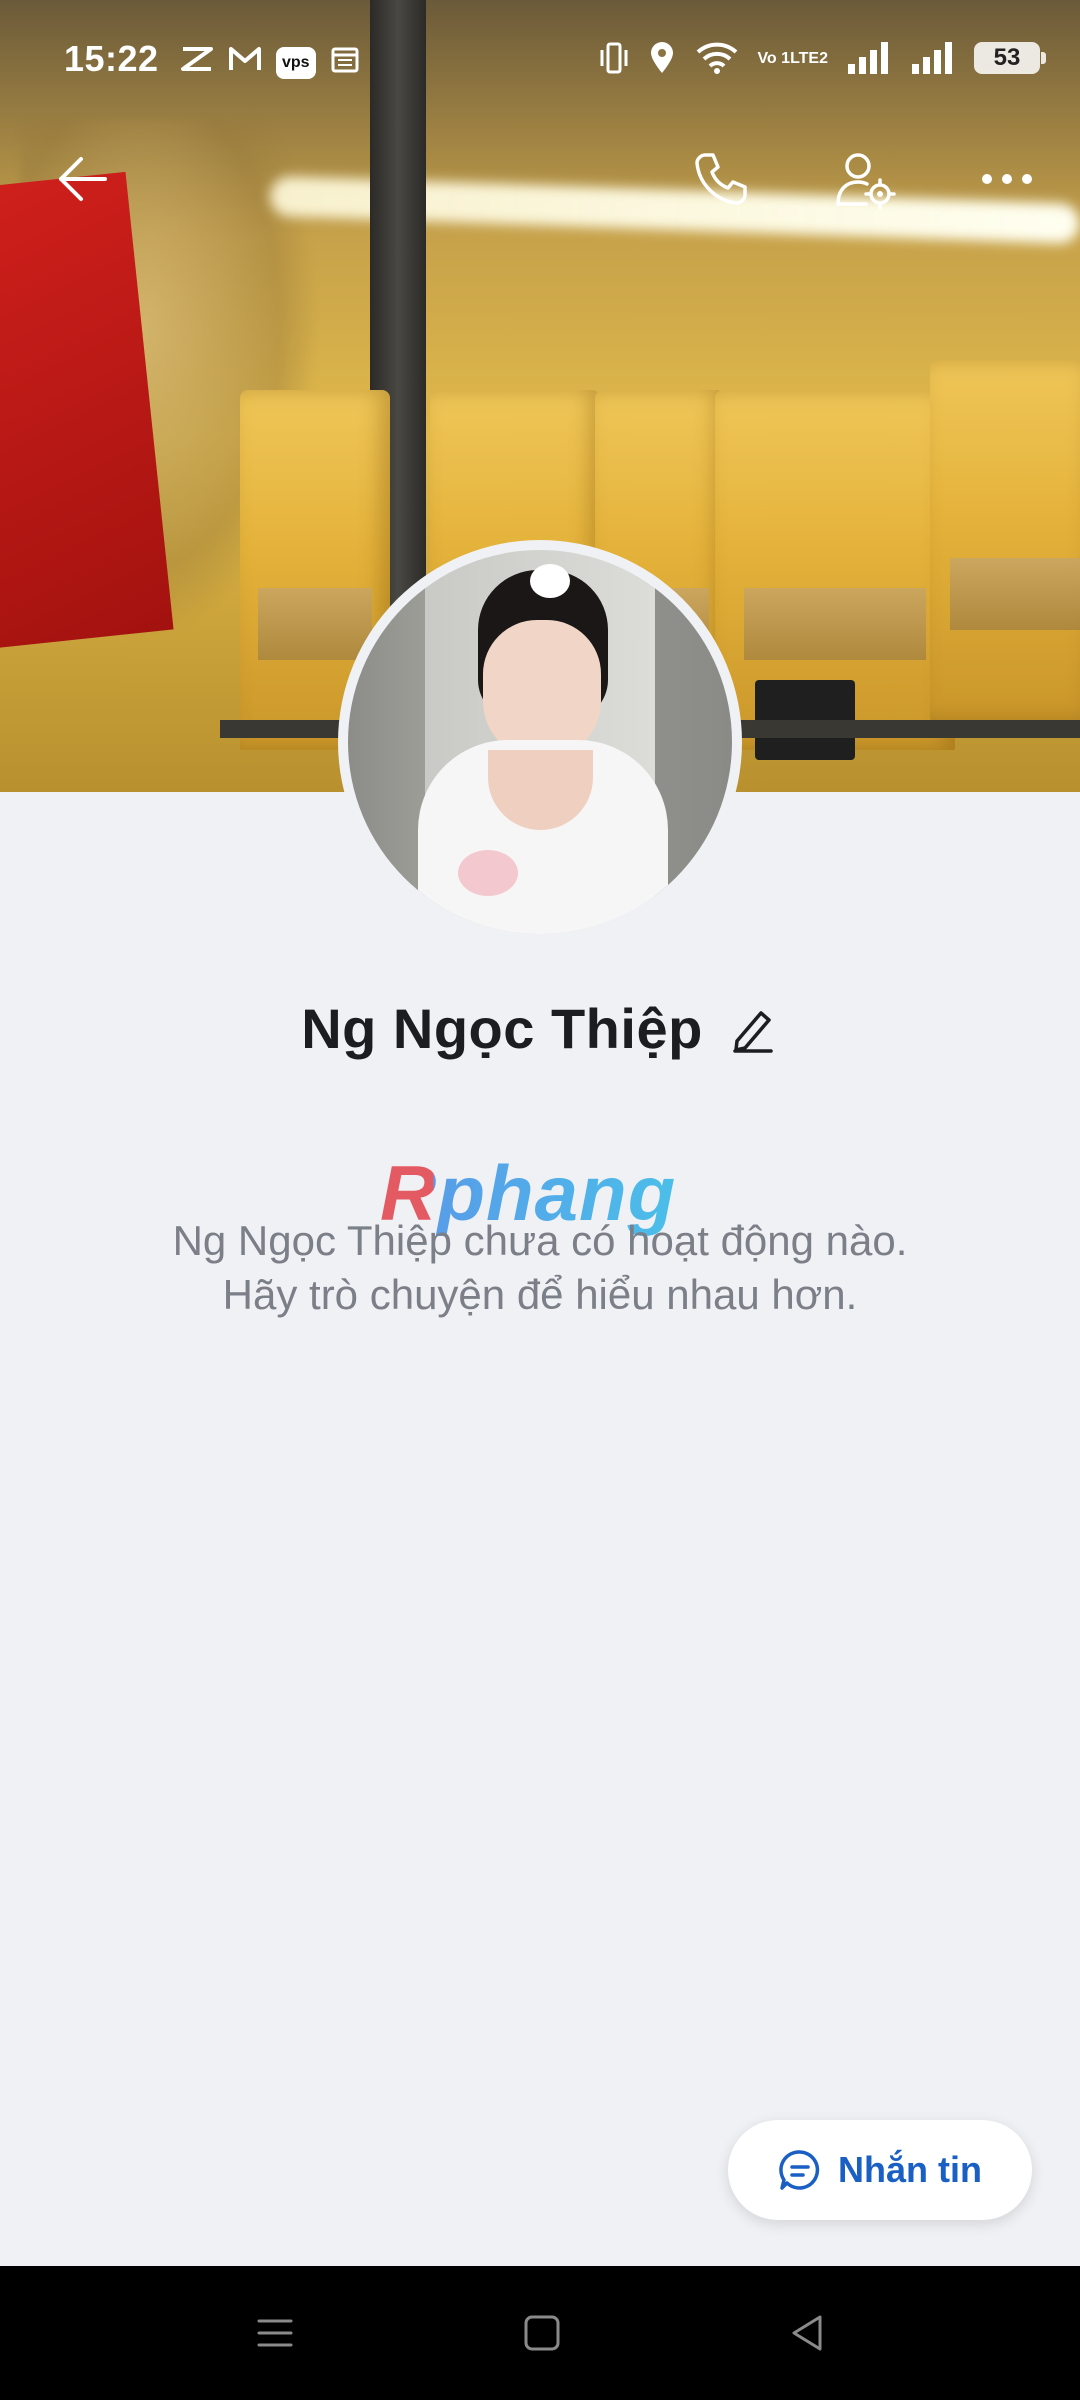 This screenshot has width=1080, height=2400. Describe the element at coordinates (540, 1240) in the screenshot. I see `empty-state-line-1: Ng Ngọc Thiệp chưa có hoạt động nào.` at that location.